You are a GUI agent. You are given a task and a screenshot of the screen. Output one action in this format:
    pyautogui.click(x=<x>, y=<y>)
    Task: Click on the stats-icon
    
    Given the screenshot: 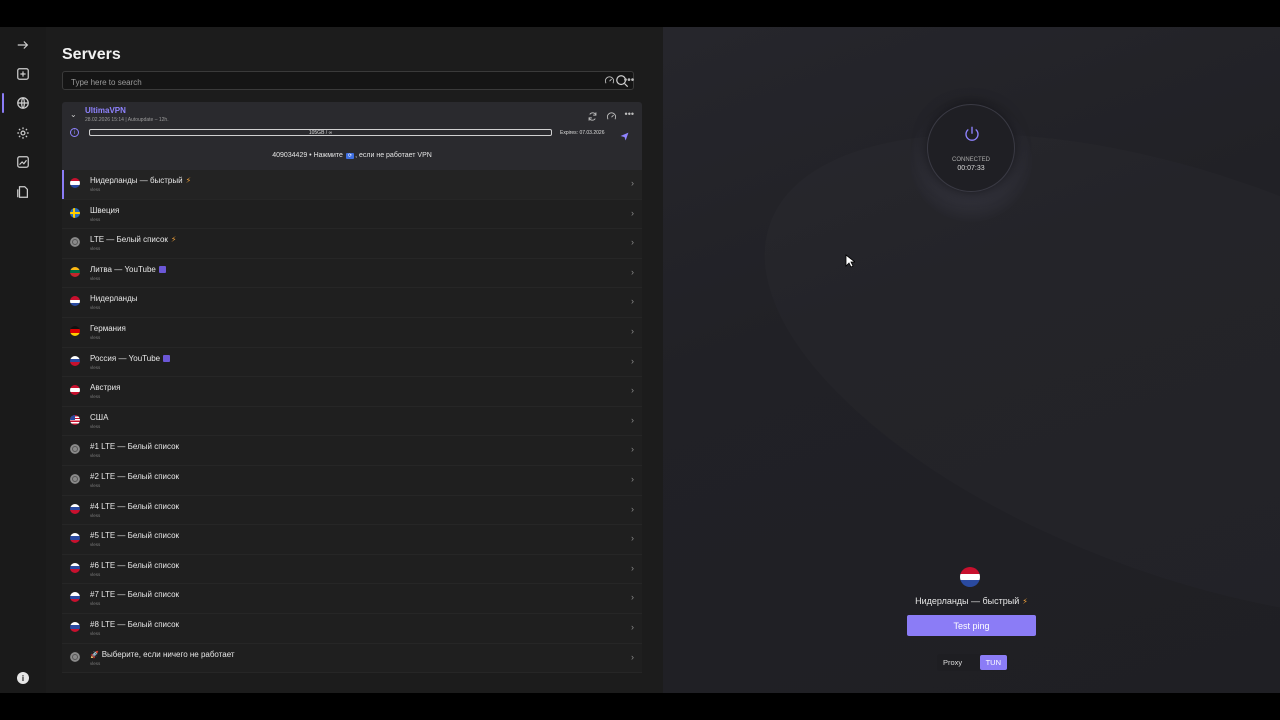 What is the action you would take?
    pyautogui.click(x=23, y=162)
    